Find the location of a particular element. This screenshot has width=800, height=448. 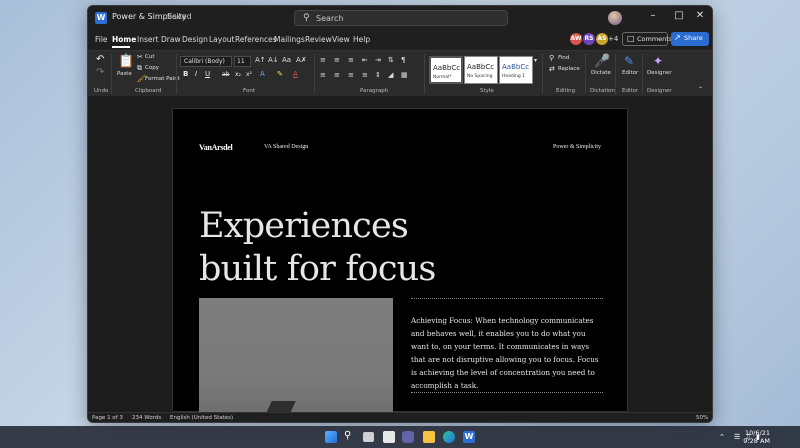

document-headline: Experiences built for focus is located at coordinates (317, 248).